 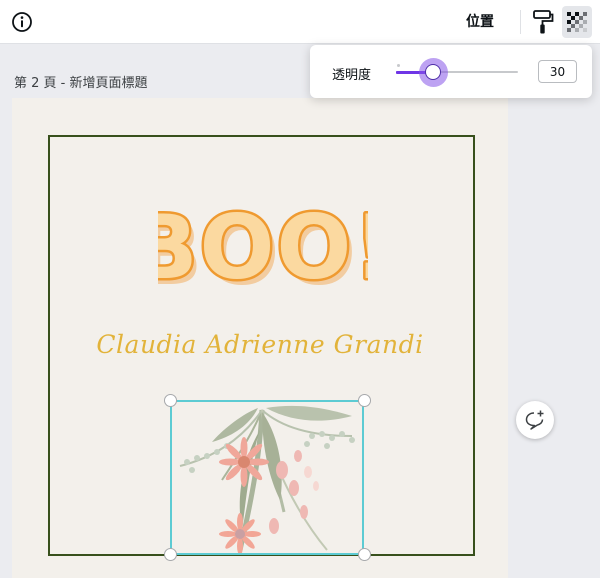 I want to click on transparency-button, so click(x=577, y=22).